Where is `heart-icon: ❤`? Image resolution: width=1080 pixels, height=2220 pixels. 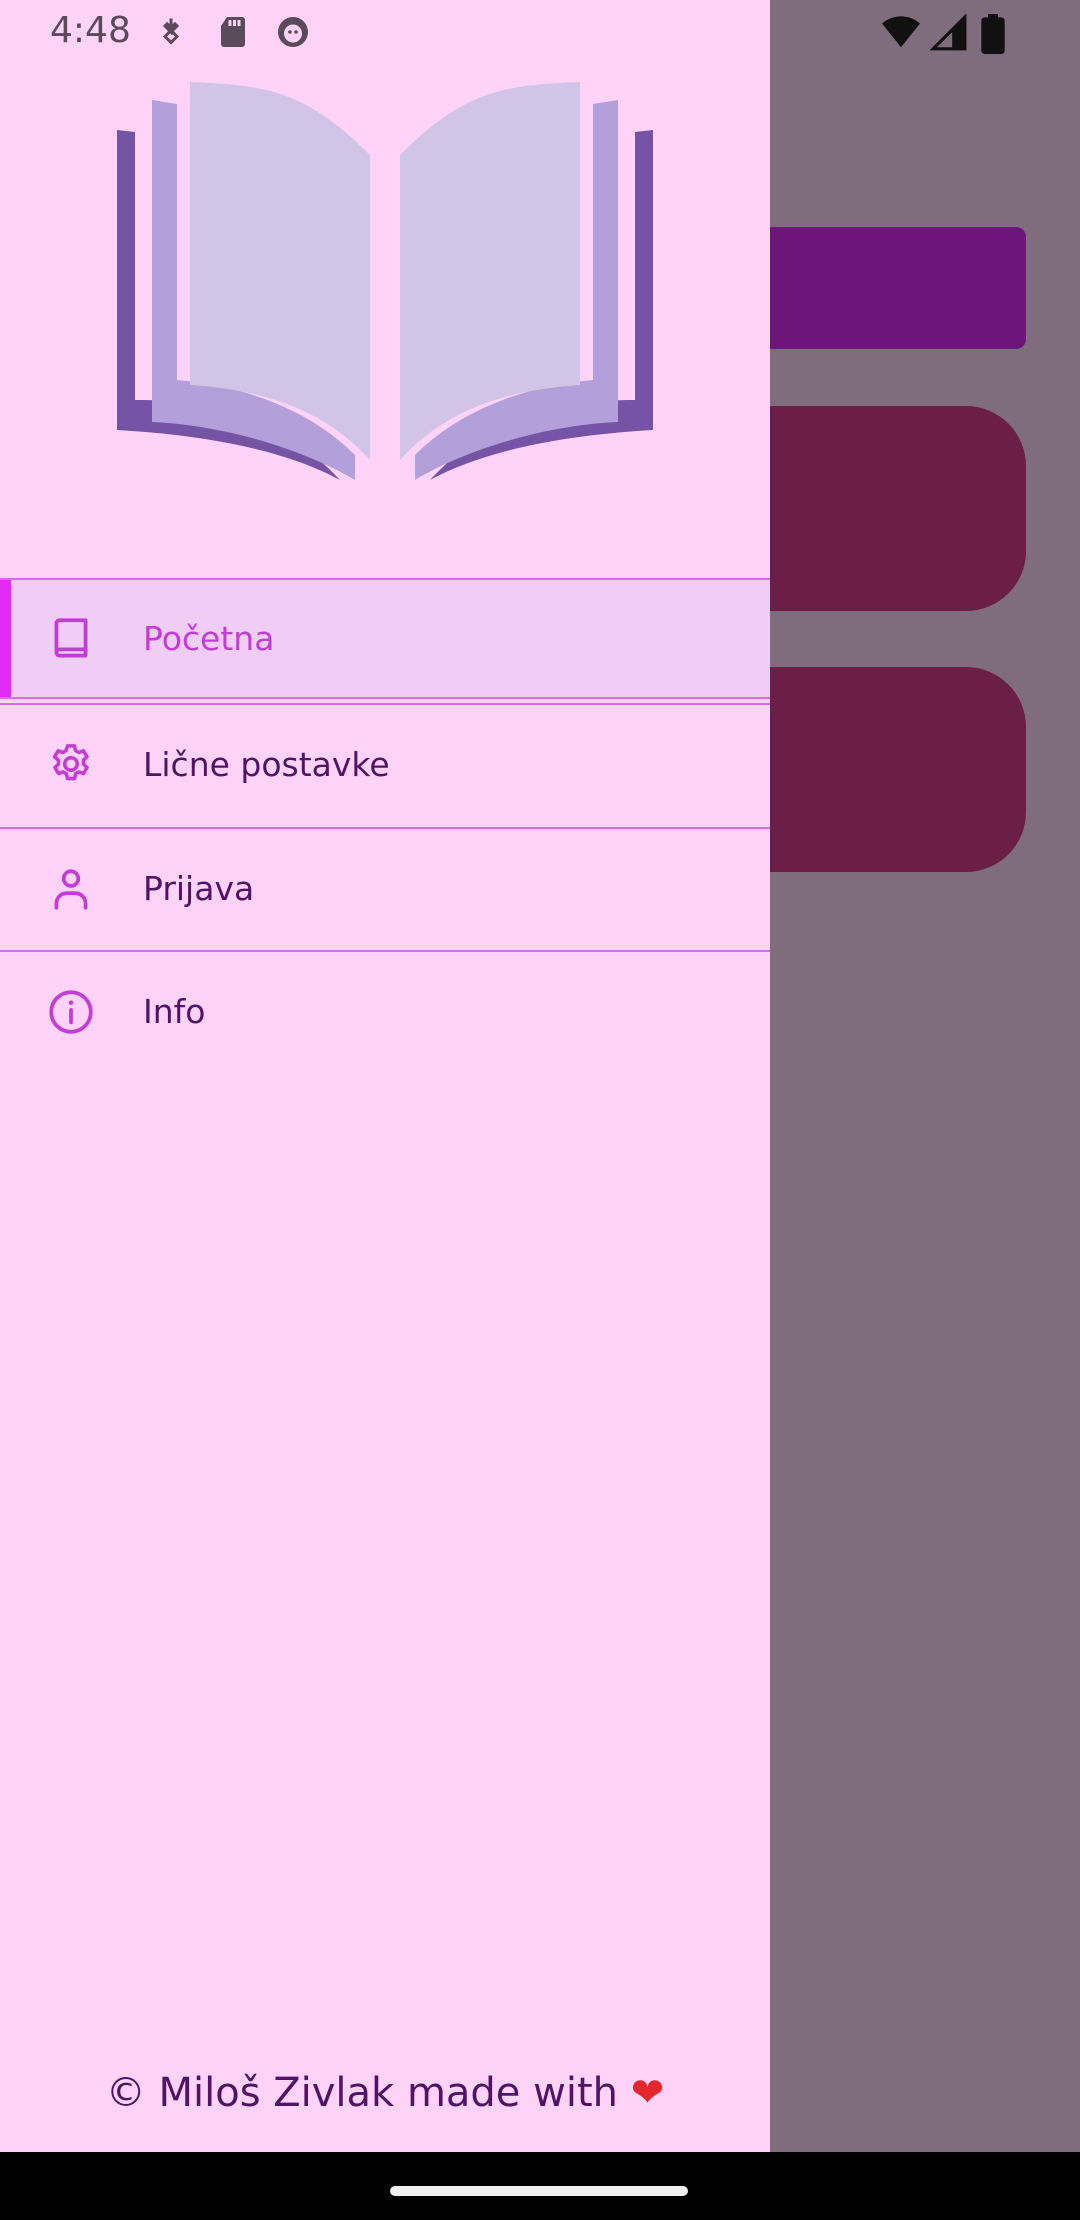
heart-icon: ❤ is located at coordinates (647, 2093).